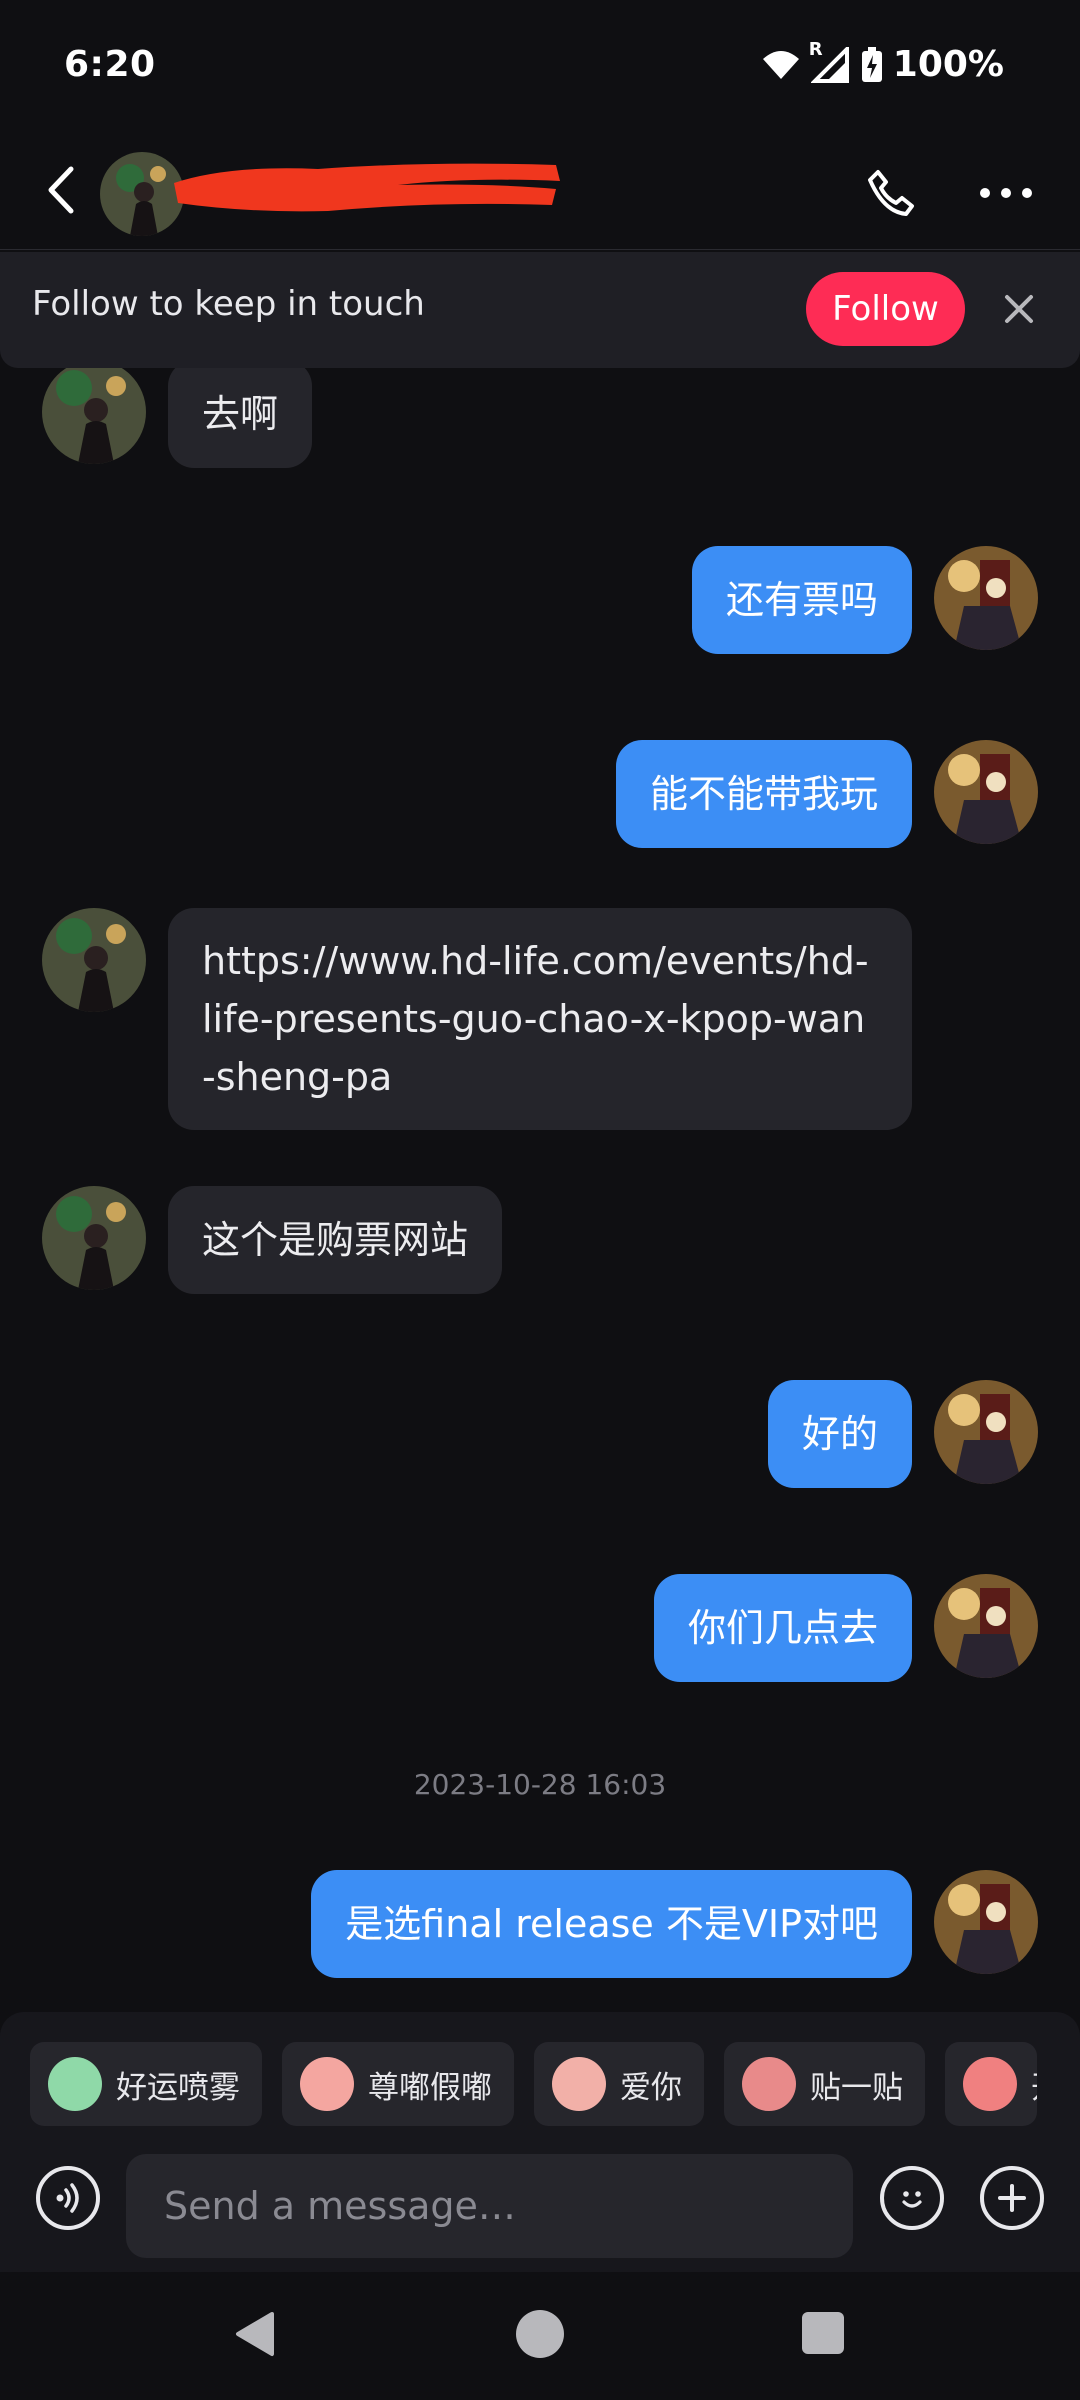  What do you see at coordinates (815, 49) in the screenshot?
I see `roaming-indicator: R` at bounding box center [815, 49].